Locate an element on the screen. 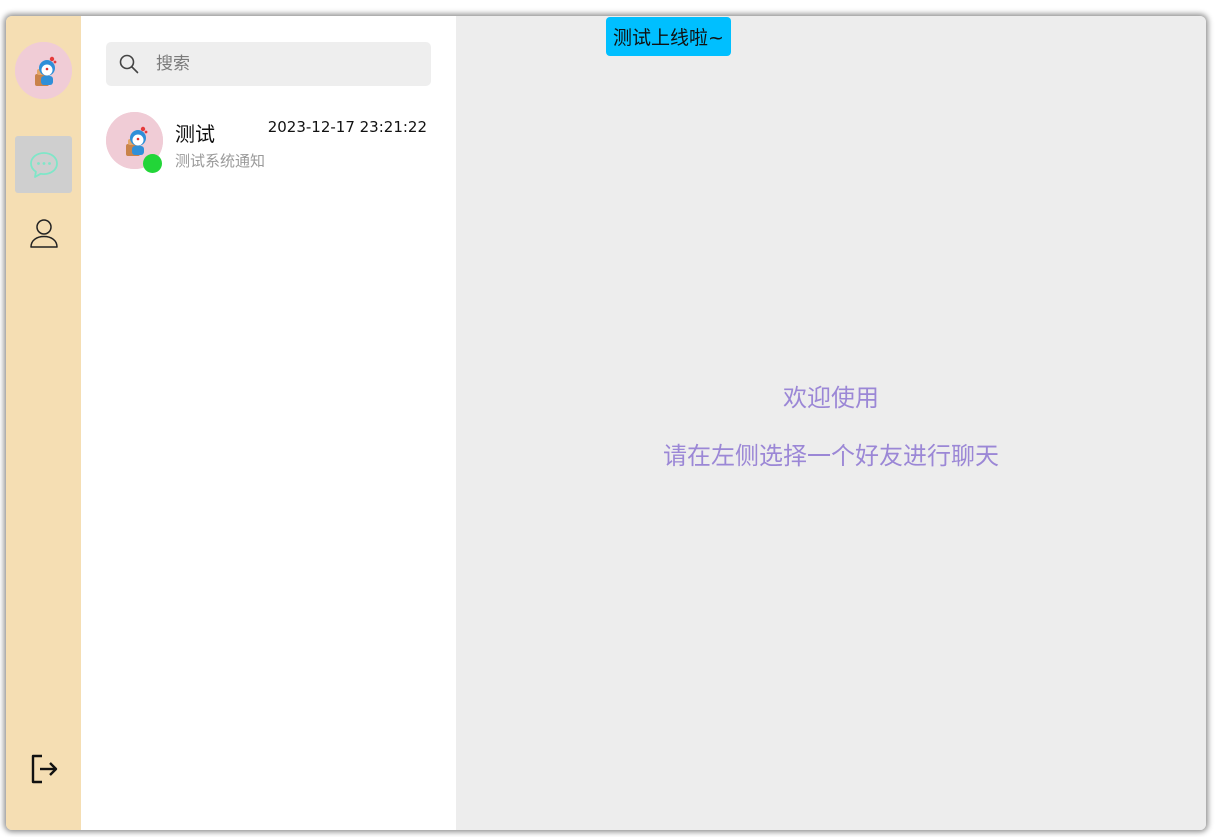  welcome-title: 欢迎使用 is located at coordinates (831, 398).